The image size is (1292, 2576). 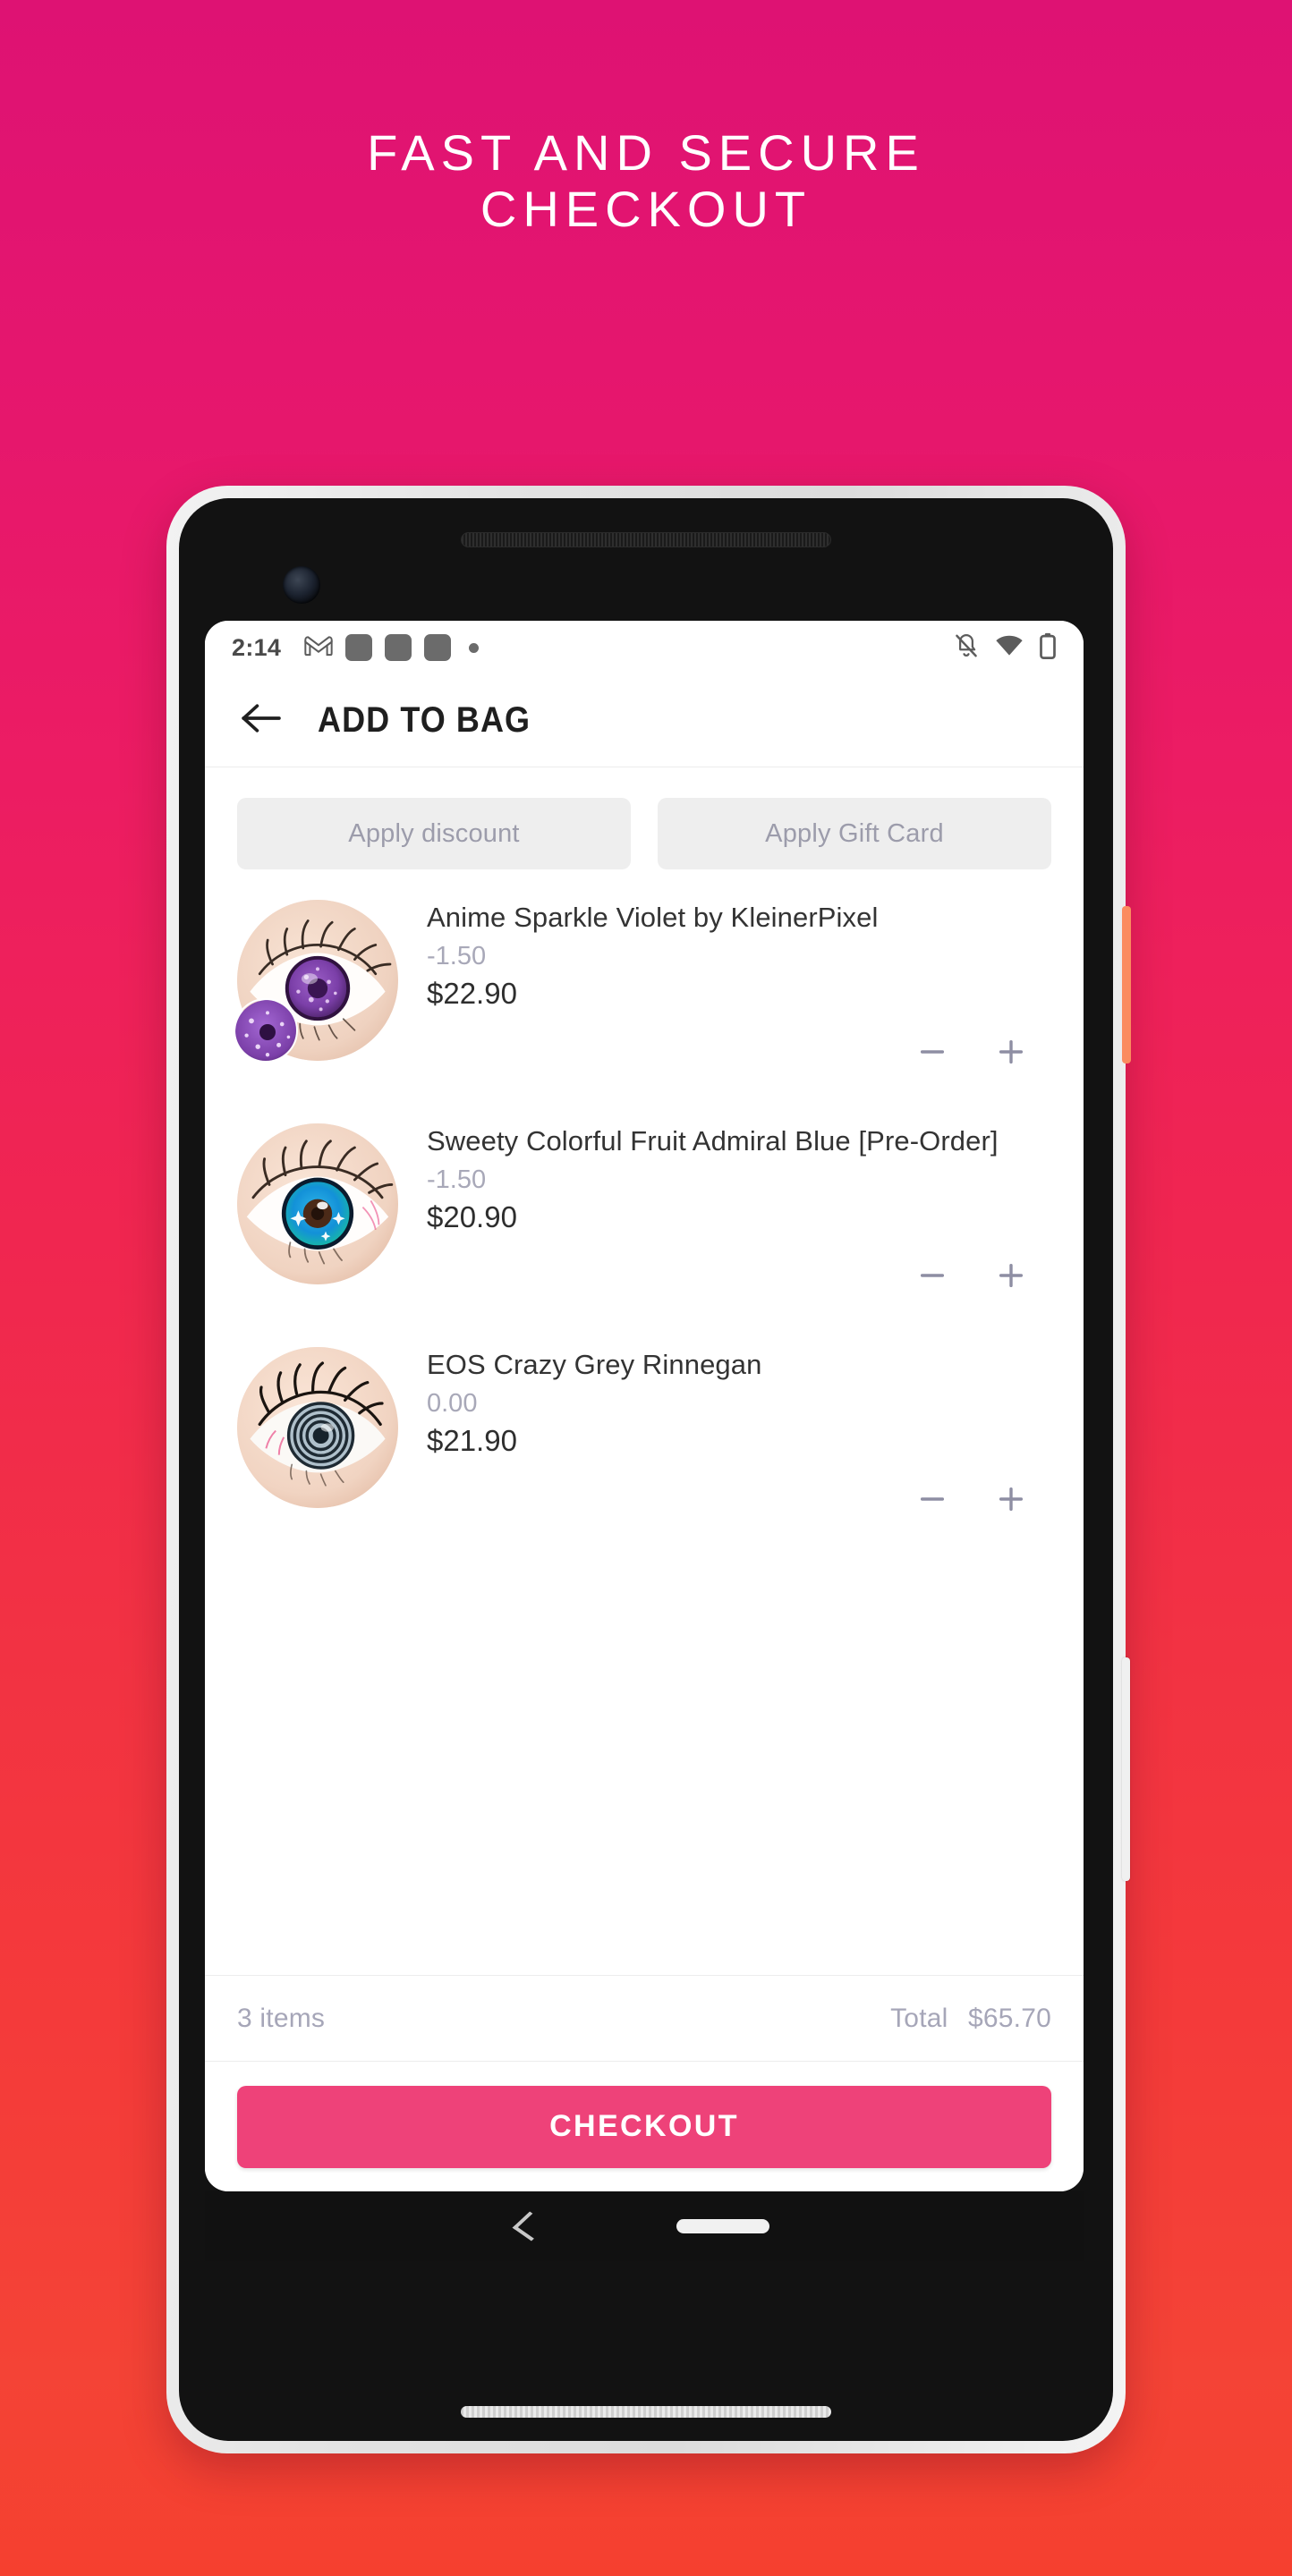 I want to click on bell-off-icon, so click(x=966, y=648).